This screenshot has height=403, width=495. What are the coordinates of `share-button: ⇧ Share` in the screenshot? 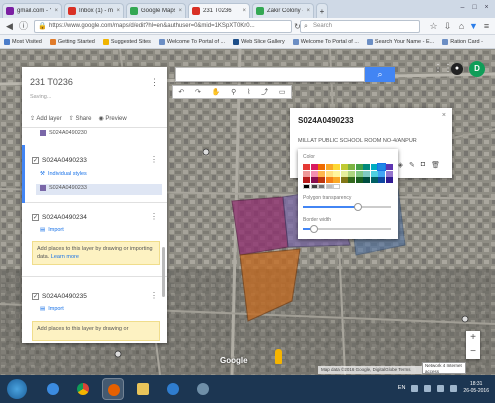 It's located at (80, 118).